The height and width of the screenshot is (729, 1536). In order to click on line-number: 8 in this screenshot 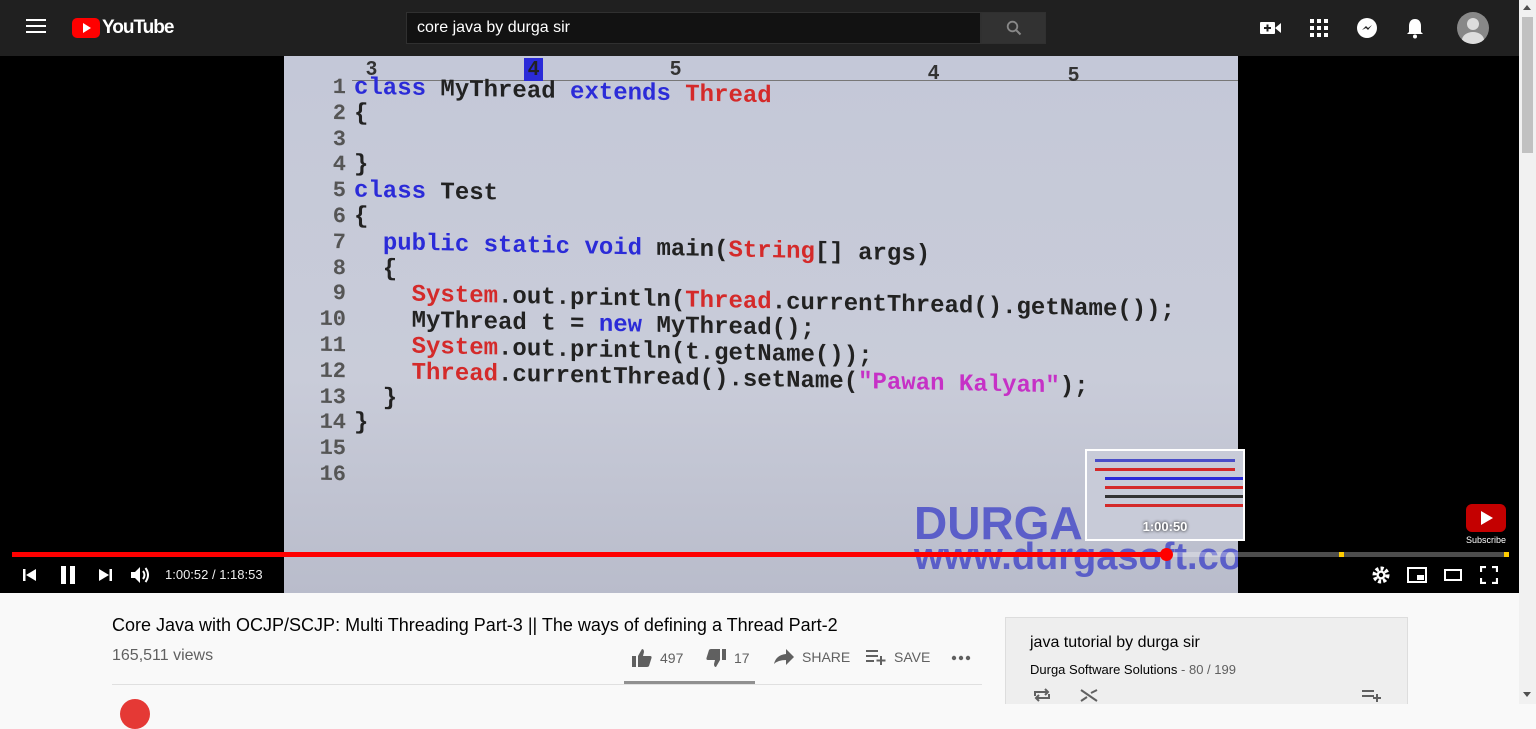, I will do `click(339, 268)`.